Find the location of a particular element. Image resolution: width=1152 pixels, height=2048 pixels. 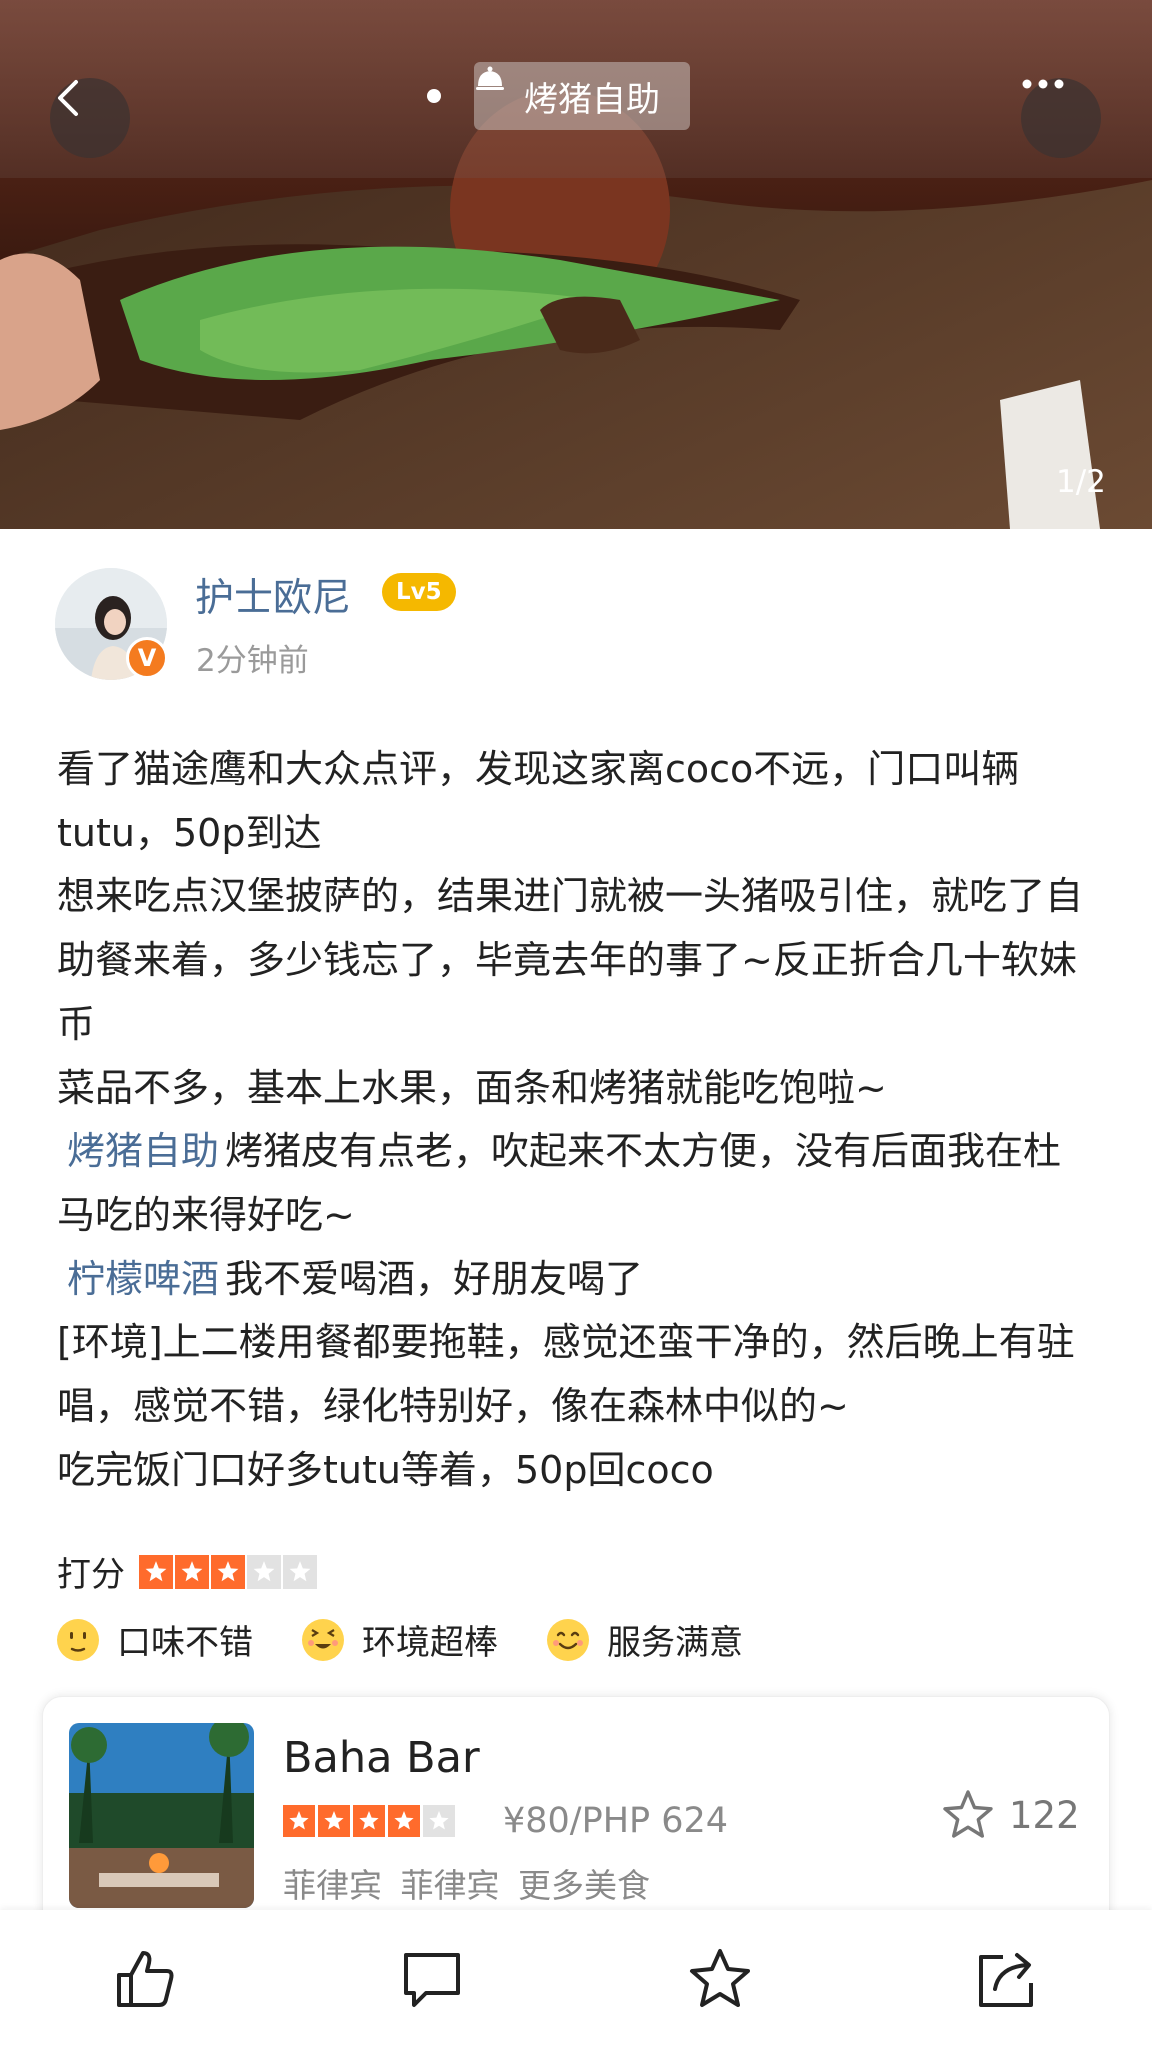

mood-tag-service: 服务满意 is located at coordinates (644, 1639).